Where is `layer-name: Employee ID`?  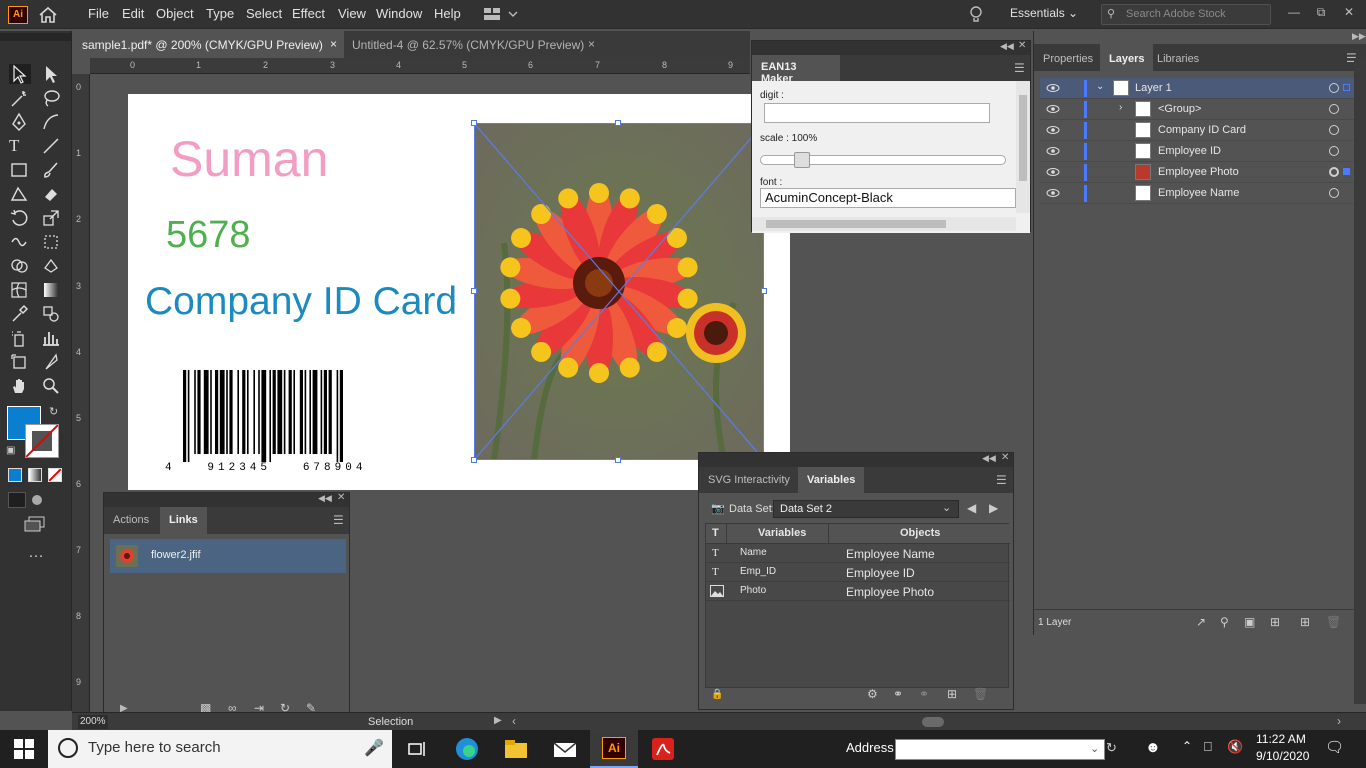
layer-name: Employee ID is located at coordinates (1189, 151).